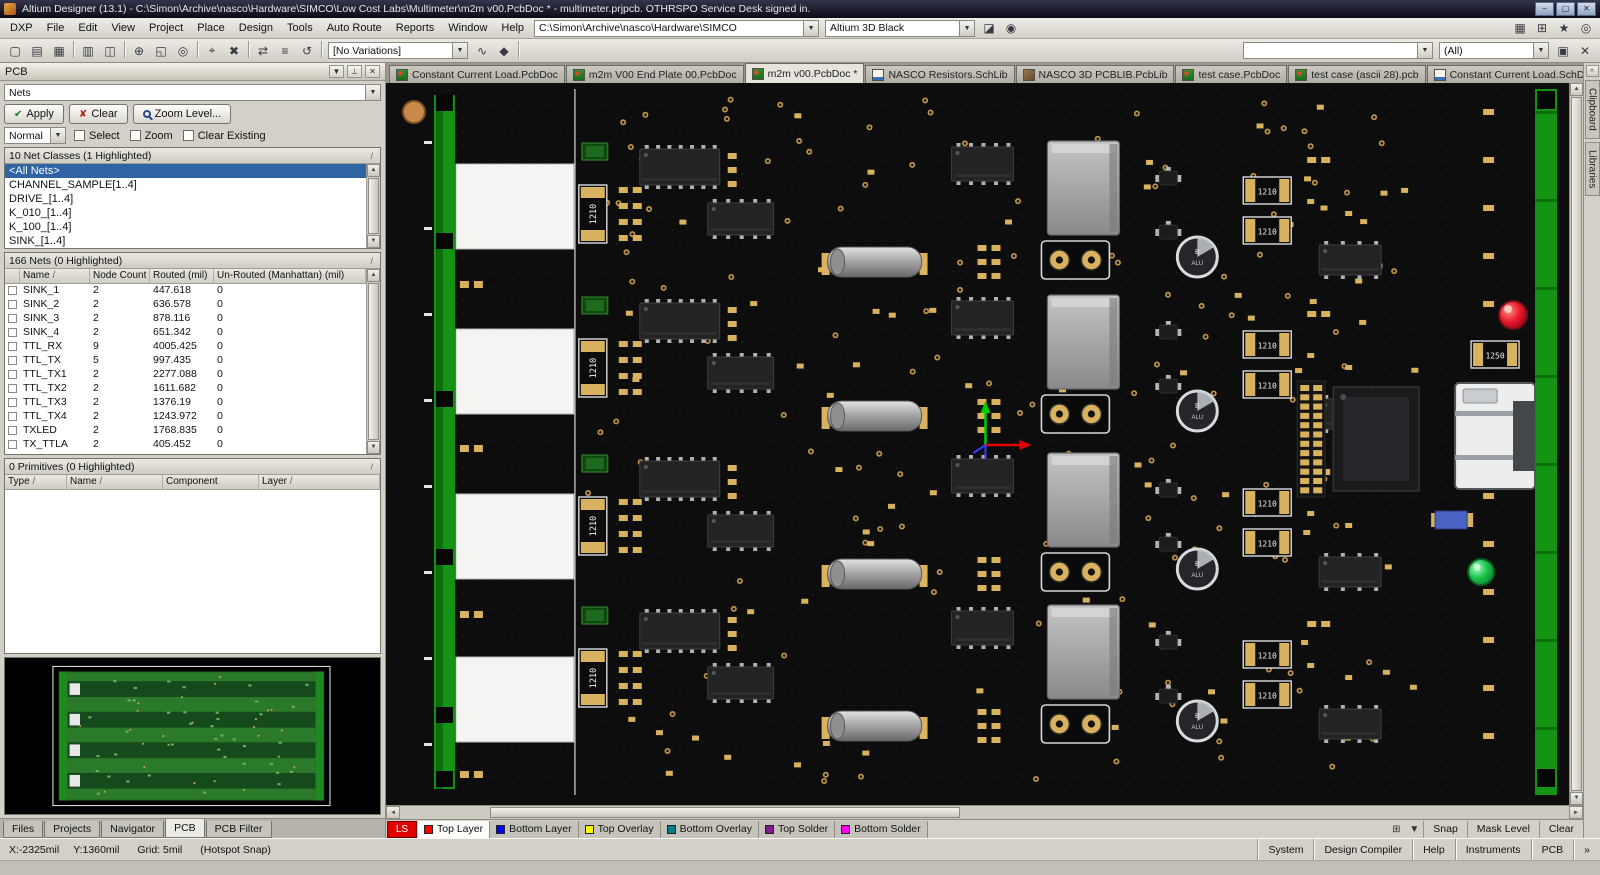  Describe the element at coordinates (354, 71) in the screenshot. I see `pin-panel-icon: ⊥` at that location.